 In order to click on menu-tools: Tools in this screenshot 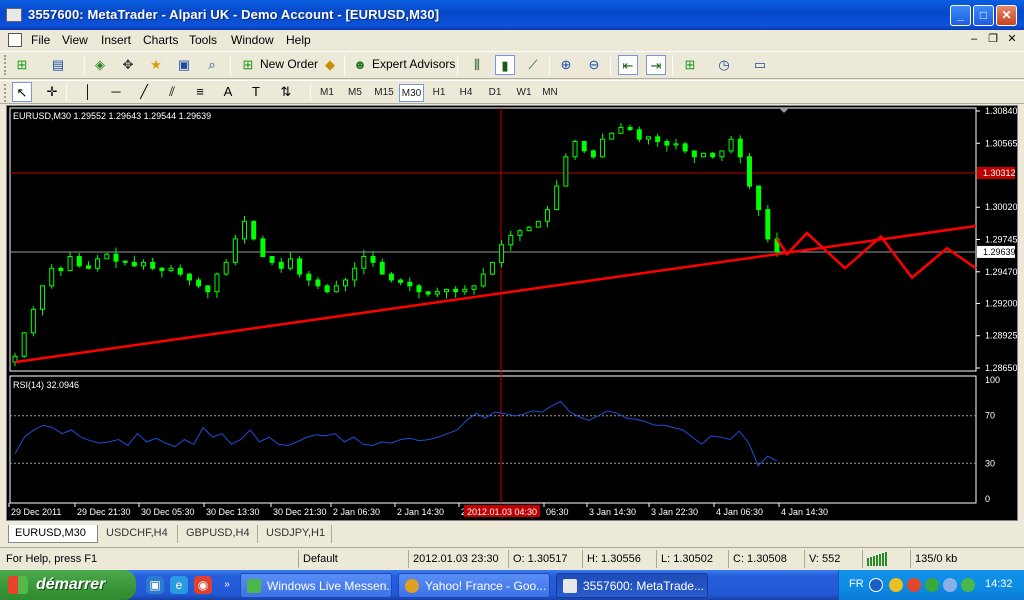, I will do `click(203, 40)`.